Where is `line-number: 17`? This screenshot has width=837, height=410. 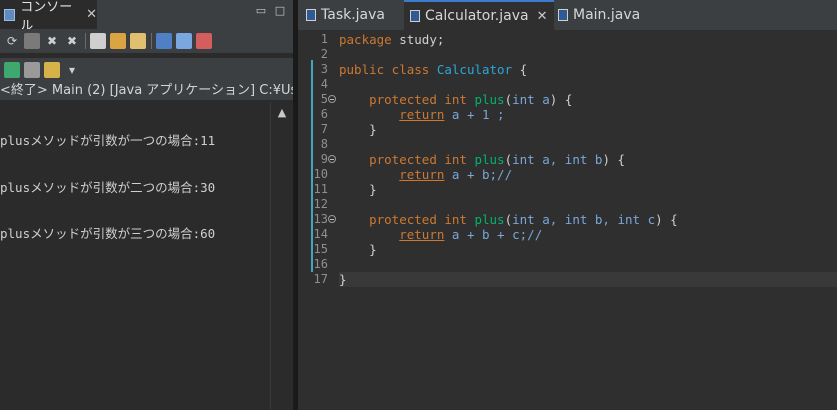 line-number: 17 is located at coordinates (320, 279).